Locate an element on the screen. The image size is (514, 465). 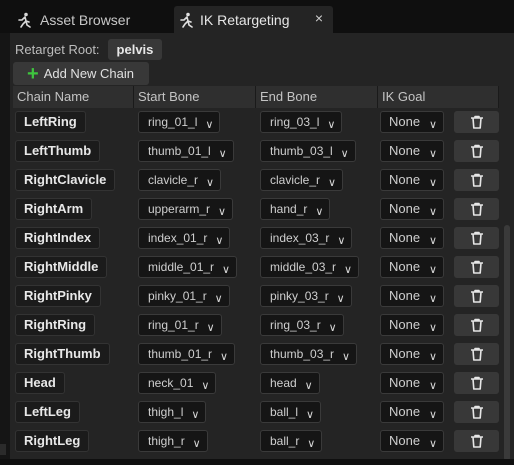
column-header-end-bone: End Bone is located at coordinates (317, 97).